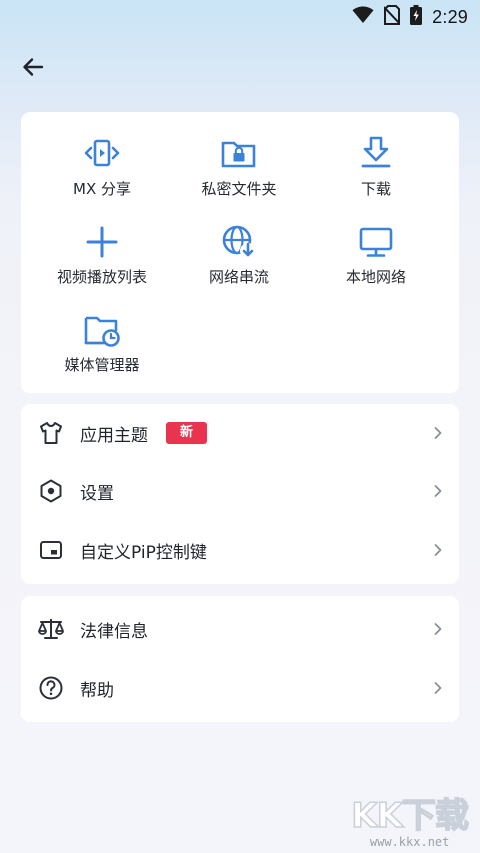 Image resolution: width=480 pixels, height=853 pixels. Describe the element at coordinates (363, 17) in the screenshot. I see `wifi-icon` at that location.